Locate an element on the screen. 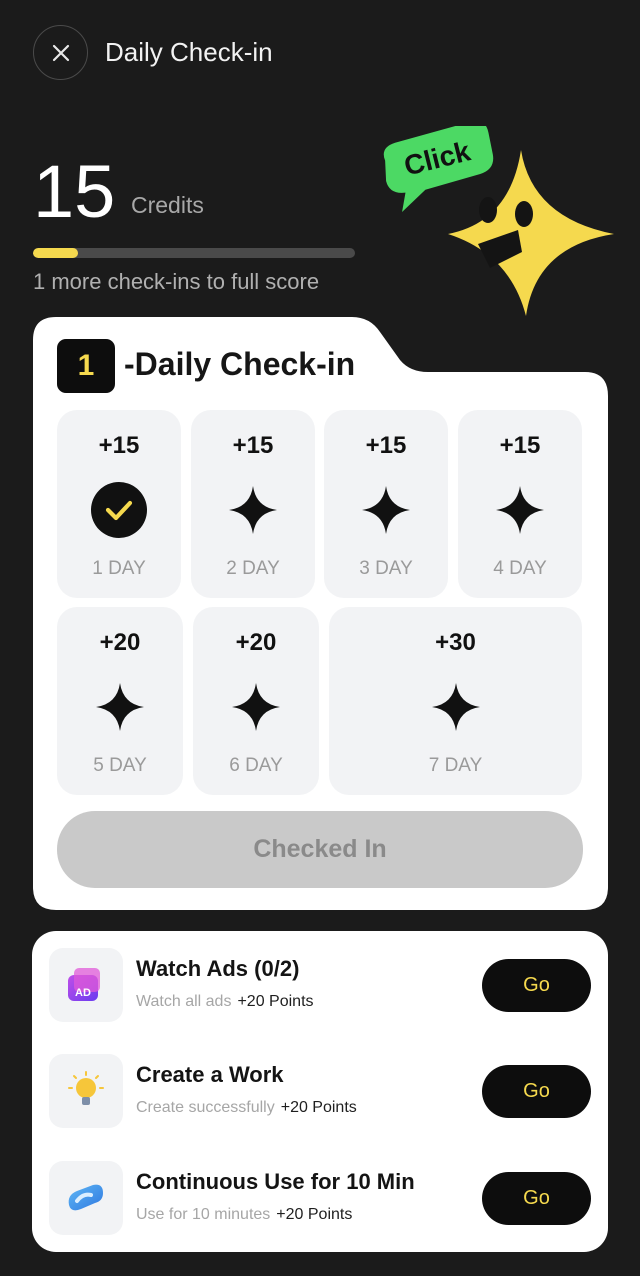  infinity-icon is located at coordinates (86, 1198).